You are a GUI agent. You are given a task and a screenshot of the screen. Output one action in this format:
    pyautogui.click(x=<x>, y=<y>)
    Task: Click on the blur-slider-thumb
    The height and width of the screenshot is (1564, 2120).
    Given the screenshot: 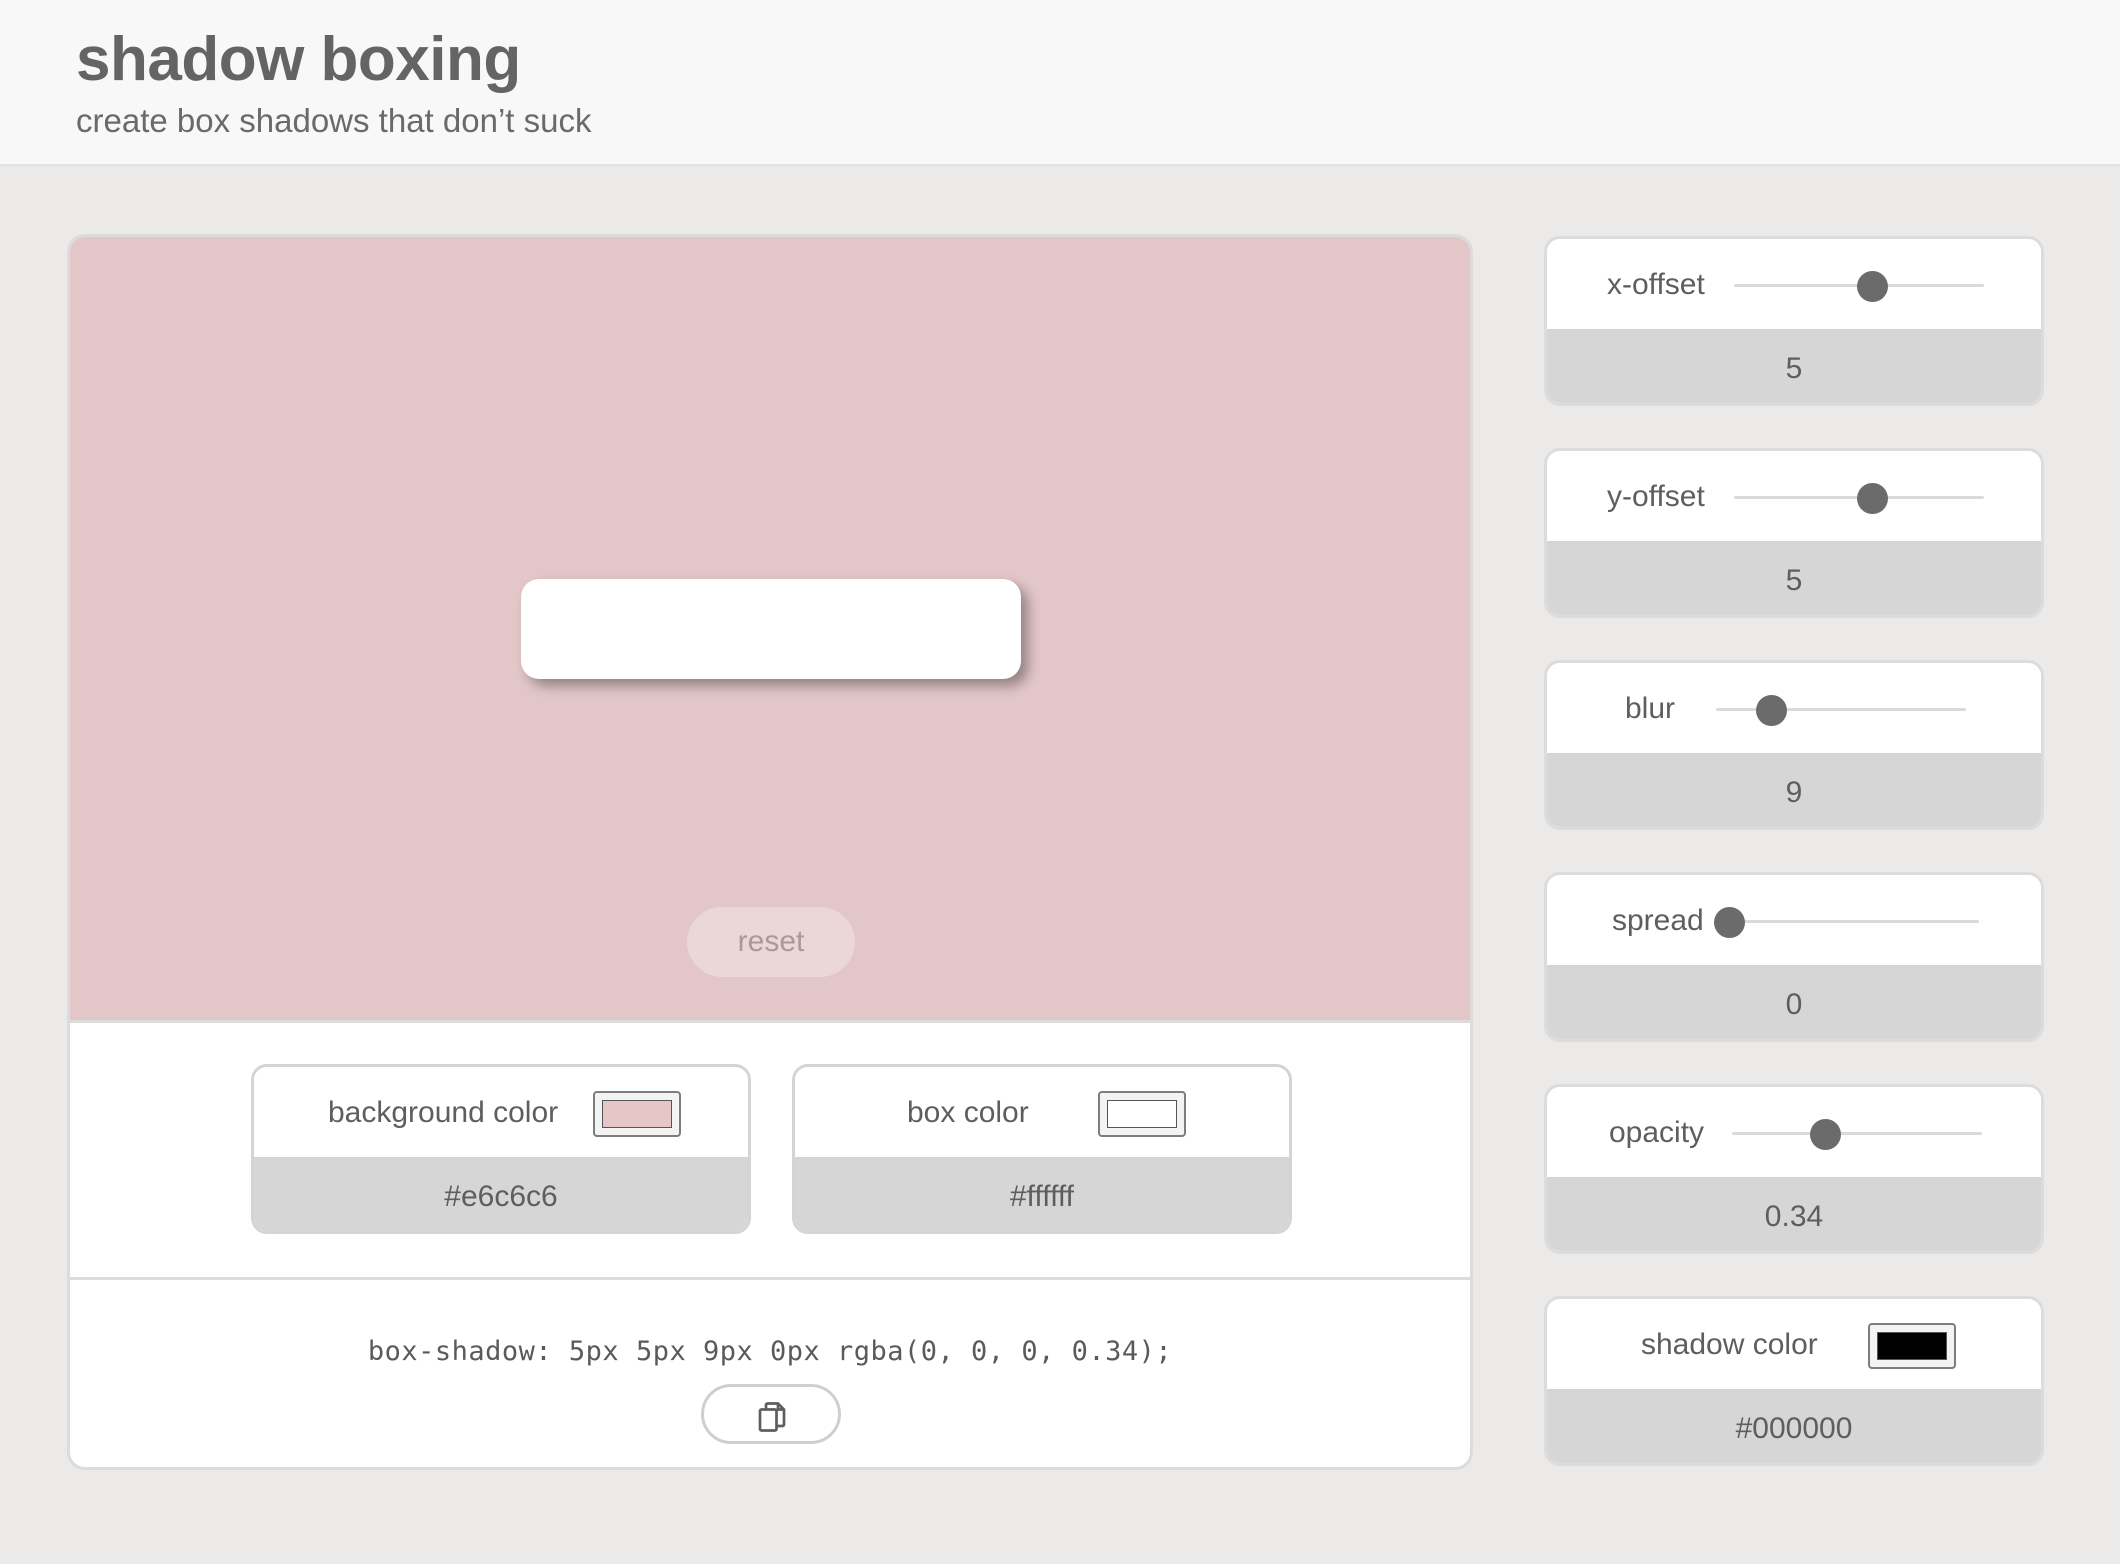 What is the action you would take?
    pyautogui.click(x=1771, y=710)
    